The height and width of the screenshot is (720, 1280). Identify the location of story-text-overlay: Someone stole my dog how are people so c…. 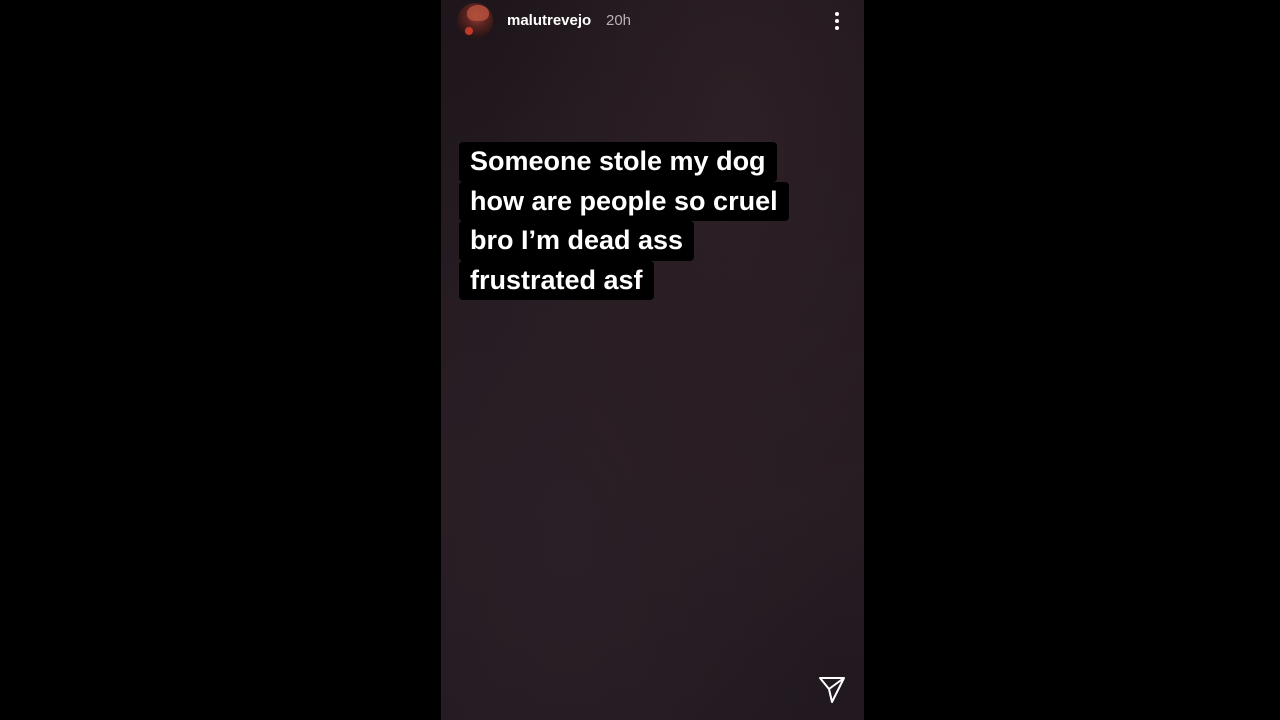
(624, 221).